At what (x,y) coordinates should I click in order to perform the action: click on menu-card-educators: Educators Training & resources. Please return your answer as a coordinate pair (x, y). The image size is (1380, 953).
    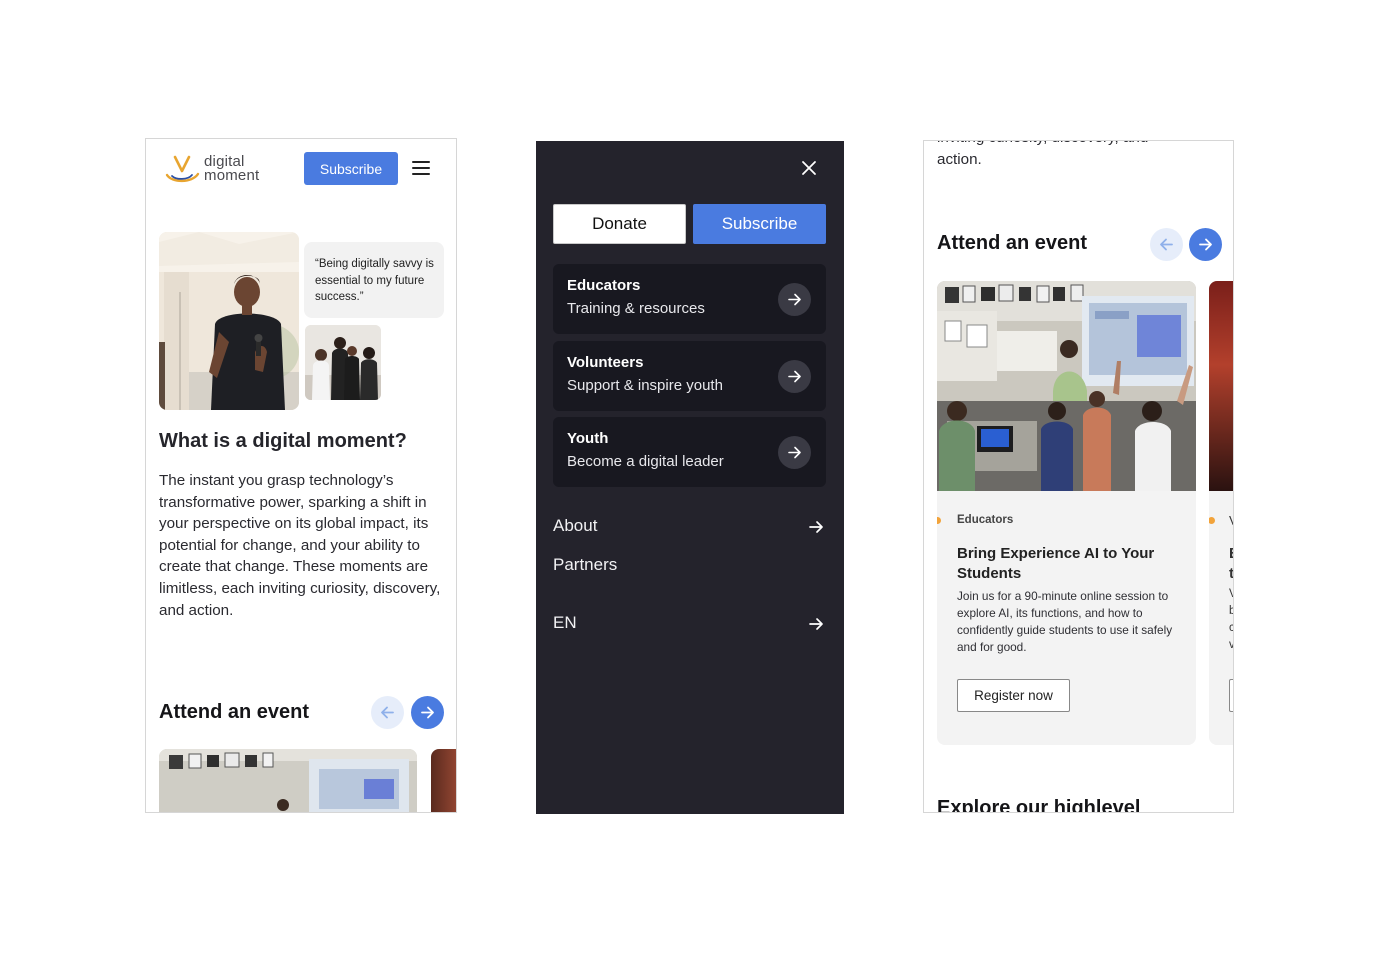
    Looking at the image, I should click on (689, 299).